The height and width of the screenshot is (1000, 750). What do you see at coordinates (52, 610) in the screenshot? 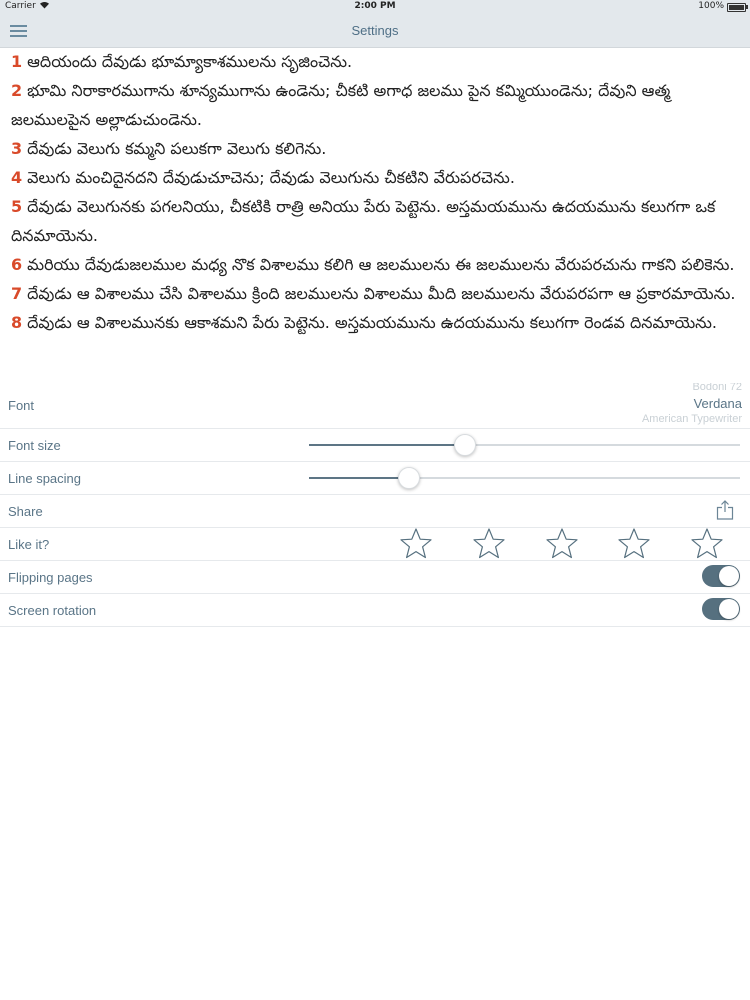
I see `screen-rotation-label: Screen rotation` at bounding box center [52, 610].